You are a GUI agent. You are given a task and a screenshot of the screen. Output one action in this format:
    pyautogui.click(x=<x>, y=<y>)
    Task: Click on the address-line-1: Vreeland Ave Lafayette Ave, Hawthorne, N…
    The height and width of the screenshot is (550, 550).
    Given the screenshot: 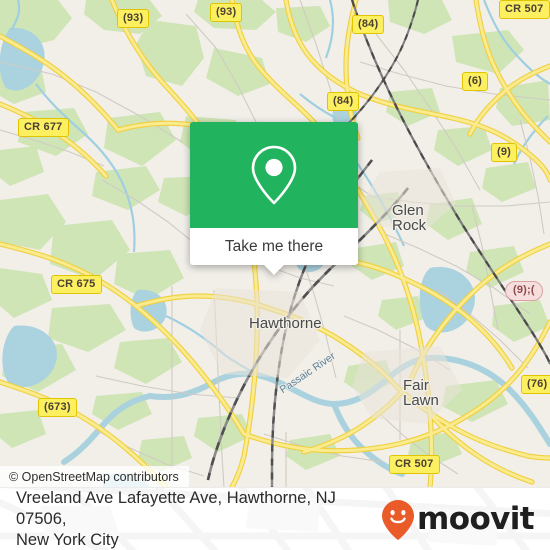 What is the action you would take?
    pyautogui.click(x=176, y=508)
    